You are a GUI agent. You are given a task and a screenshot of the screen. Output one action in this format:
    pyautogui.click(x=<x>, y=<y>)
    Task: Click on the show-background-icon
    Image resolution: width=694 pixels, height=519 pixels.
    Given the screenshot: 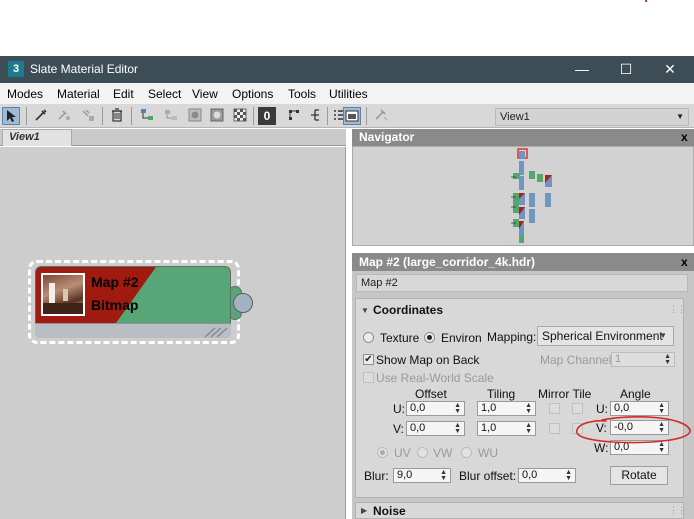 What is the action you would take?
    pyautogui.click(x=195, y=116)
    